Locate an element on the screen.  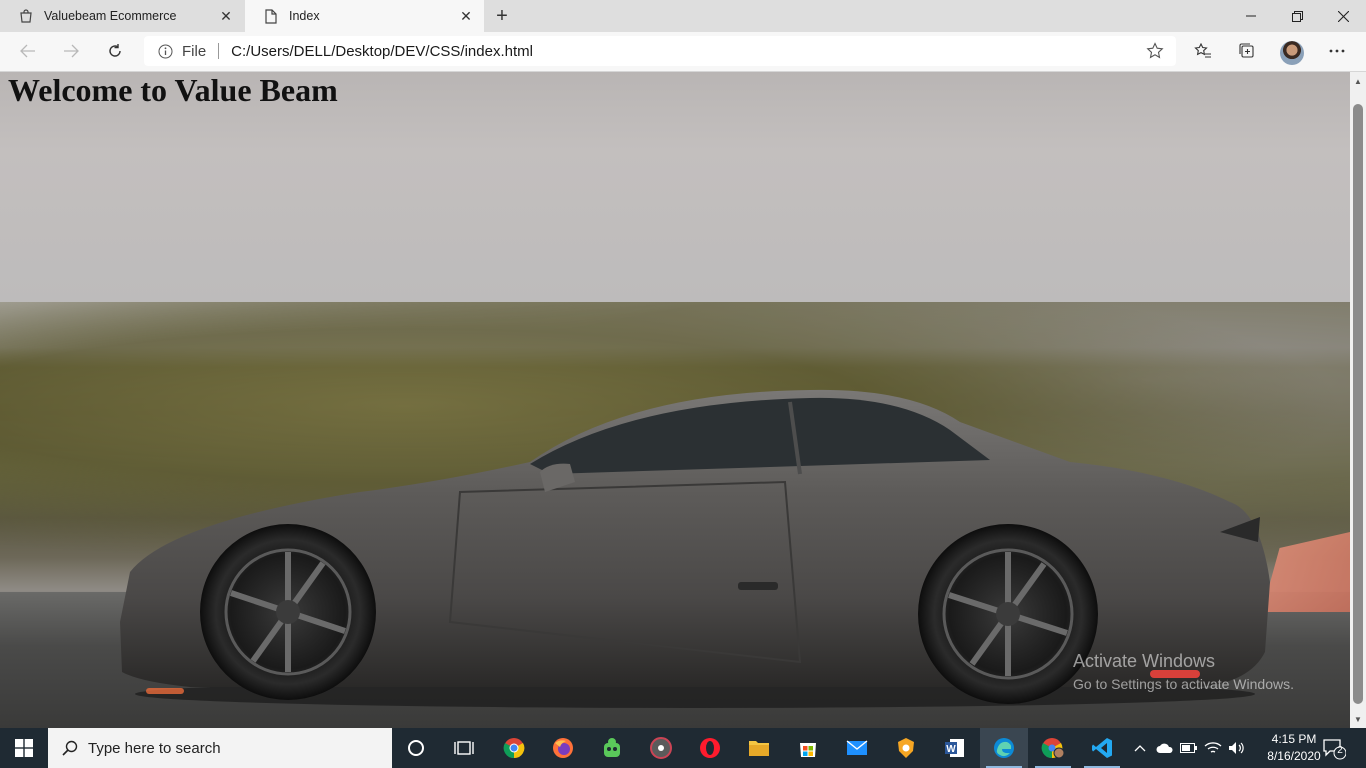
info-icon is located at coordinates (165, 51).